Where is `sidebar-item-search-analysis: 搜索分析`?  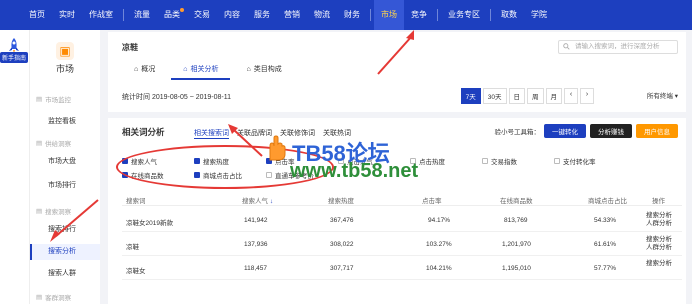
sidebar-item-search-analysis: 搜索分析 is located at coordinates (65, 252).